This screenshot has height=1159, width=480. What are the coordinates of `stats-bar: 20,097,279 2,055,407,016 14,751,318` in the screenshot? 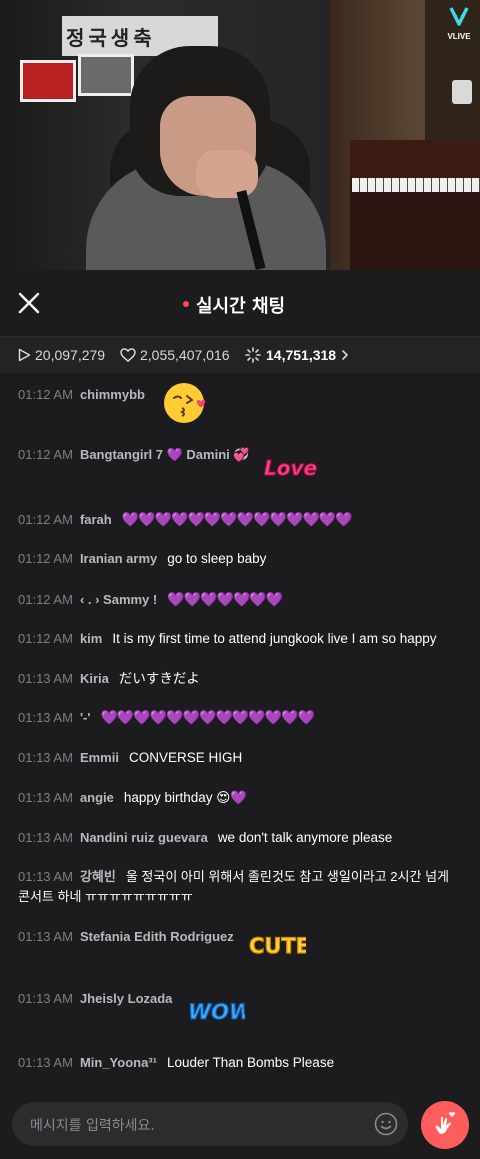 It's located at (240, 355).